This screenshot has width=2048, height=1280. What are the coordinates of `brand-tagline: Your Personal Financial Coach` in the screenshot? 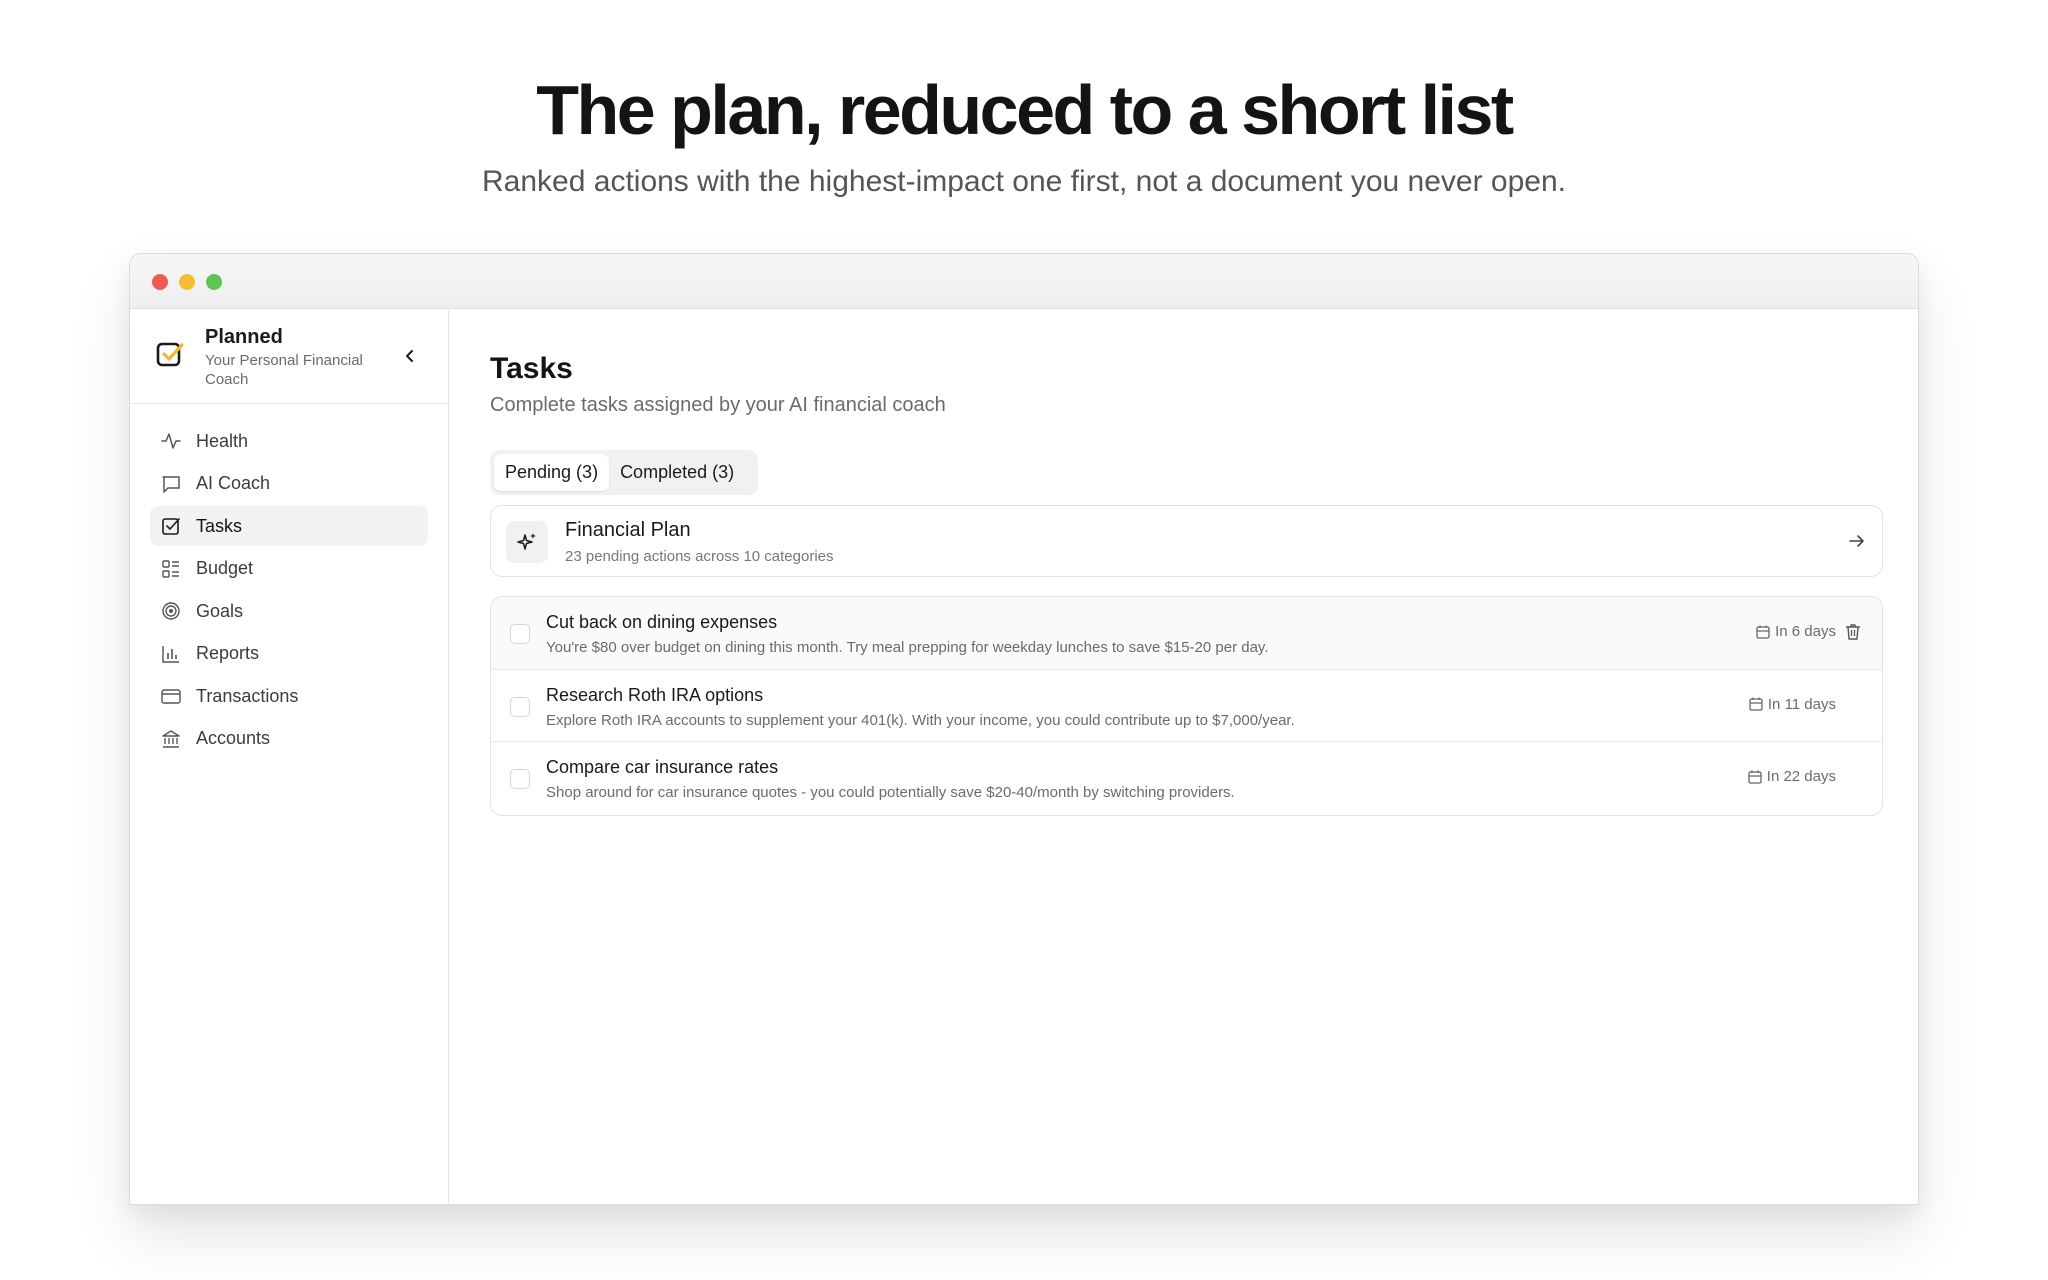 It's located at (284, 370).